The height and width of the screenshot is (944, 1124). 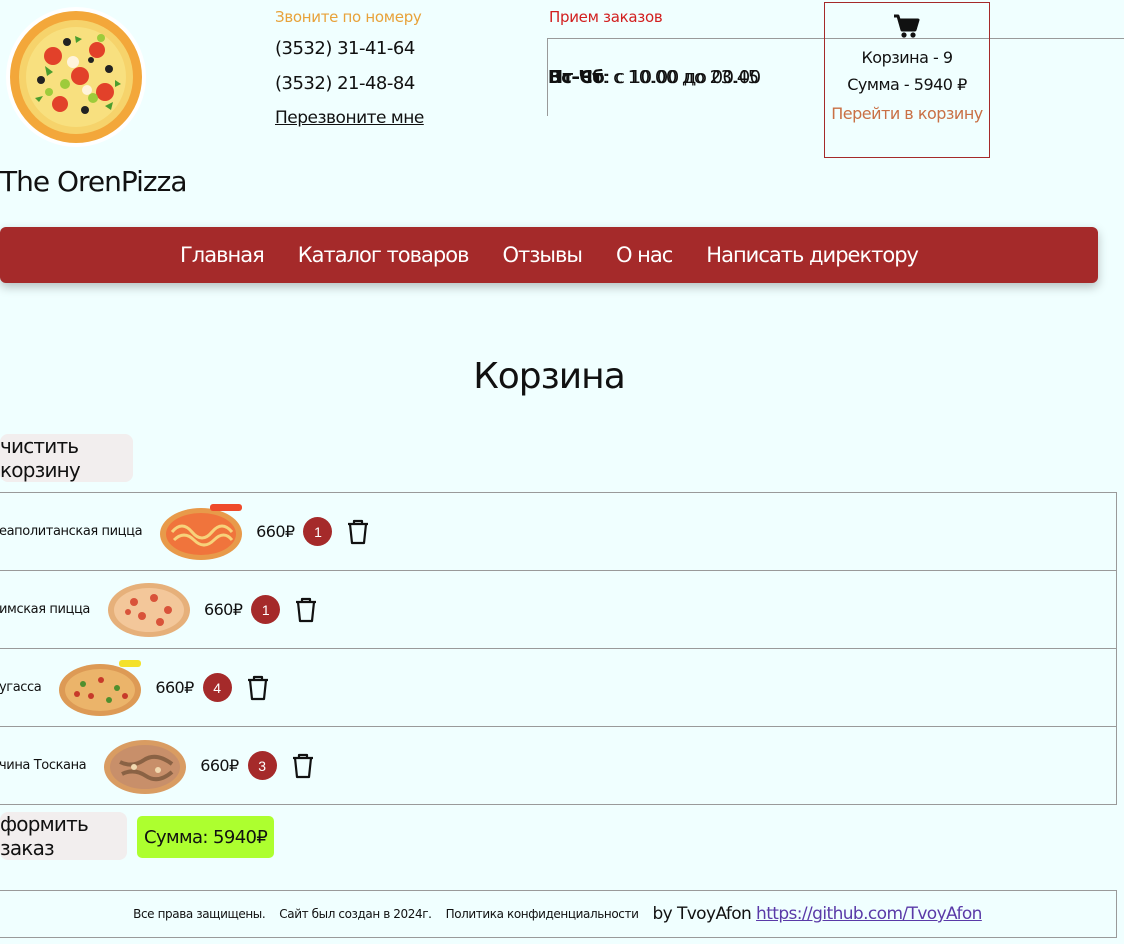 What do you see at coordinates (907, 27) in the screenshot?
I see `shopping-cart-icon` at bounding box center [907, 27].